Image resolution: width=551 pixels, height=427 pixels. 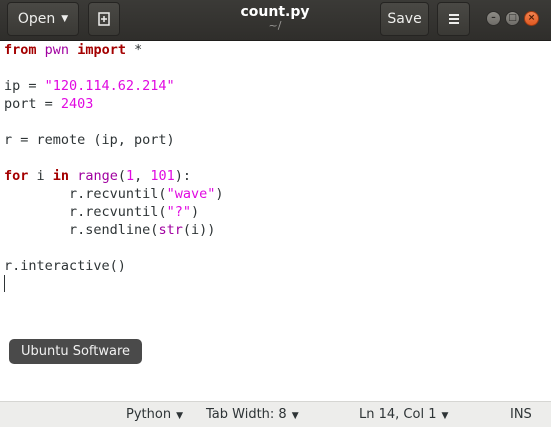 I want to click on code-line: r.recvuntil("?"), so click(x=102, y=212).